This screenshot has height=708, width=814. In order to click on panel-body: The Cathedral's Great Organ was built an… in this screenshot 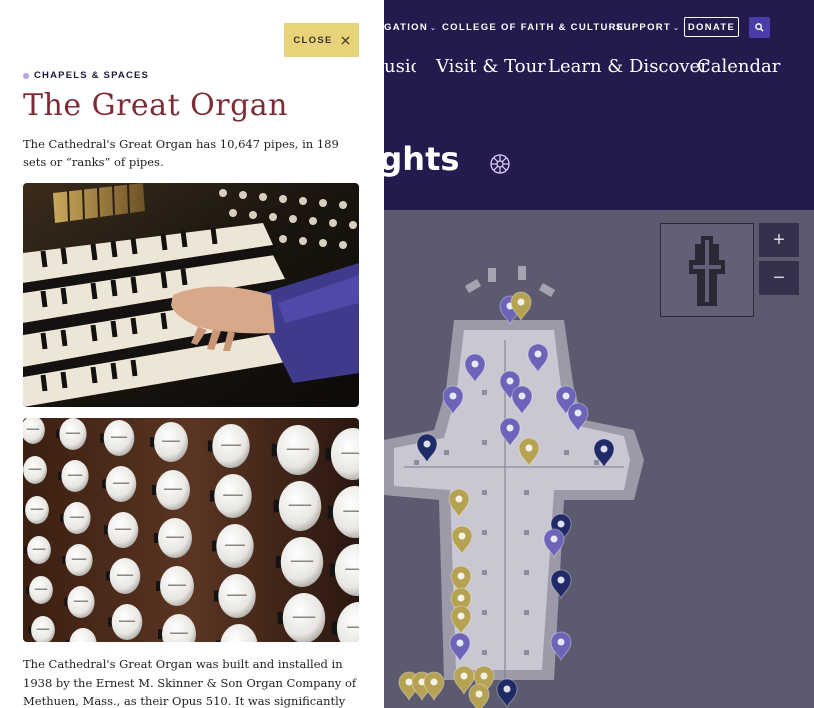, I will do `click(190, 682)`.